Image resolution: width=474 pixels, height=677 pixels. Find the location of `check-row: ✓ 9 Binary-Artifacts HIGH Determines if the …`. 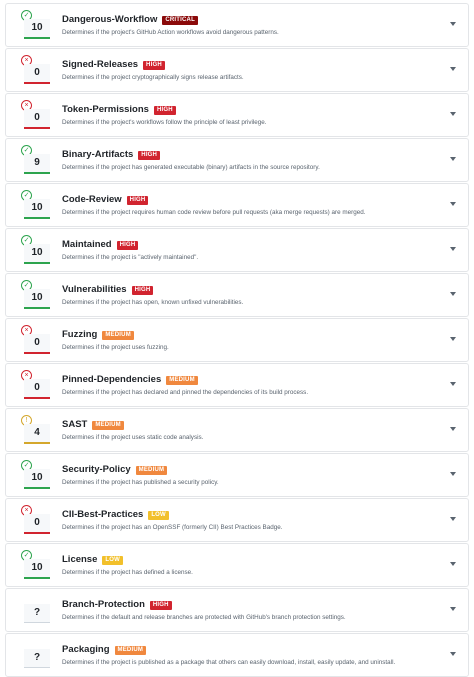

check-row: ✓ 9 Binary-Artifacts HIGH Determines if the … is located at coordinates (237, 160).